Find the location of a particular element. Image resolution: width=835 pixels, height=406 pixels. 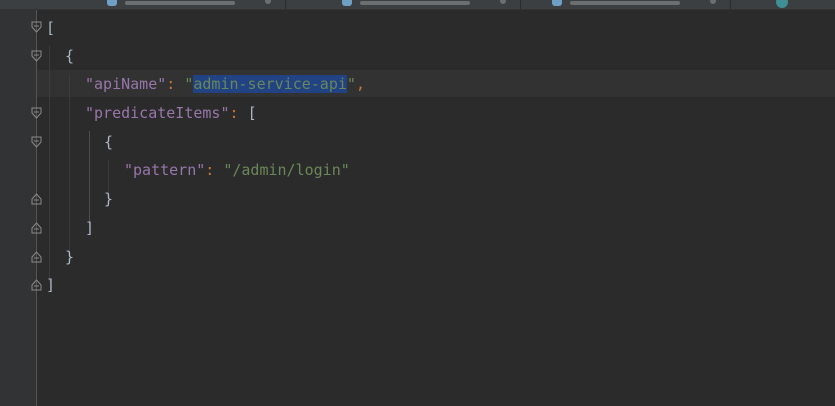

code-line-3: "apiName": "admin-service-api", is located at coordinates (225, 84).